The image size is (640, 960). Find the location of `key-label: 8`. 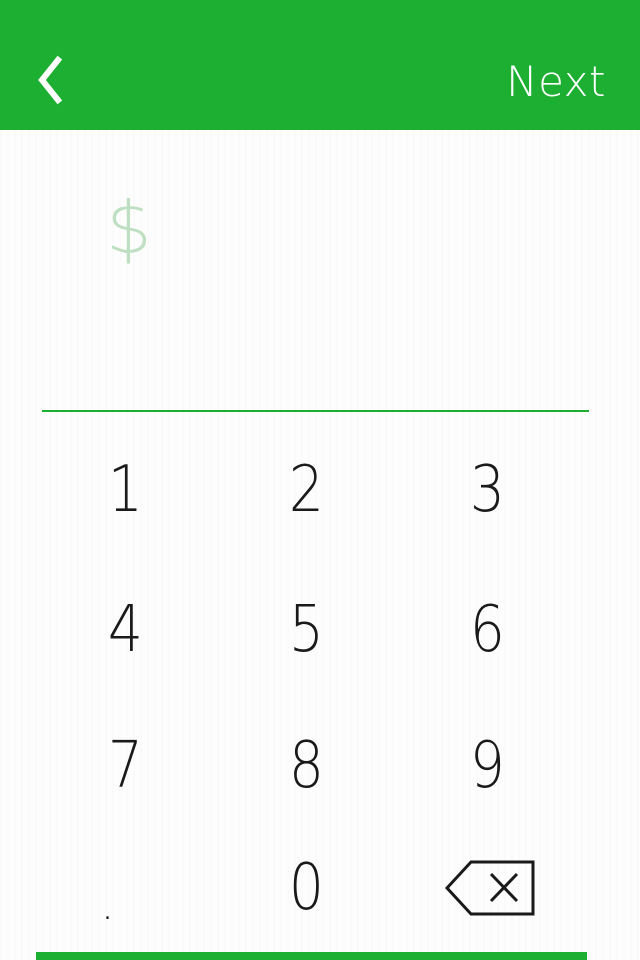

key-label: 8 is located at coordinates (306, 766).